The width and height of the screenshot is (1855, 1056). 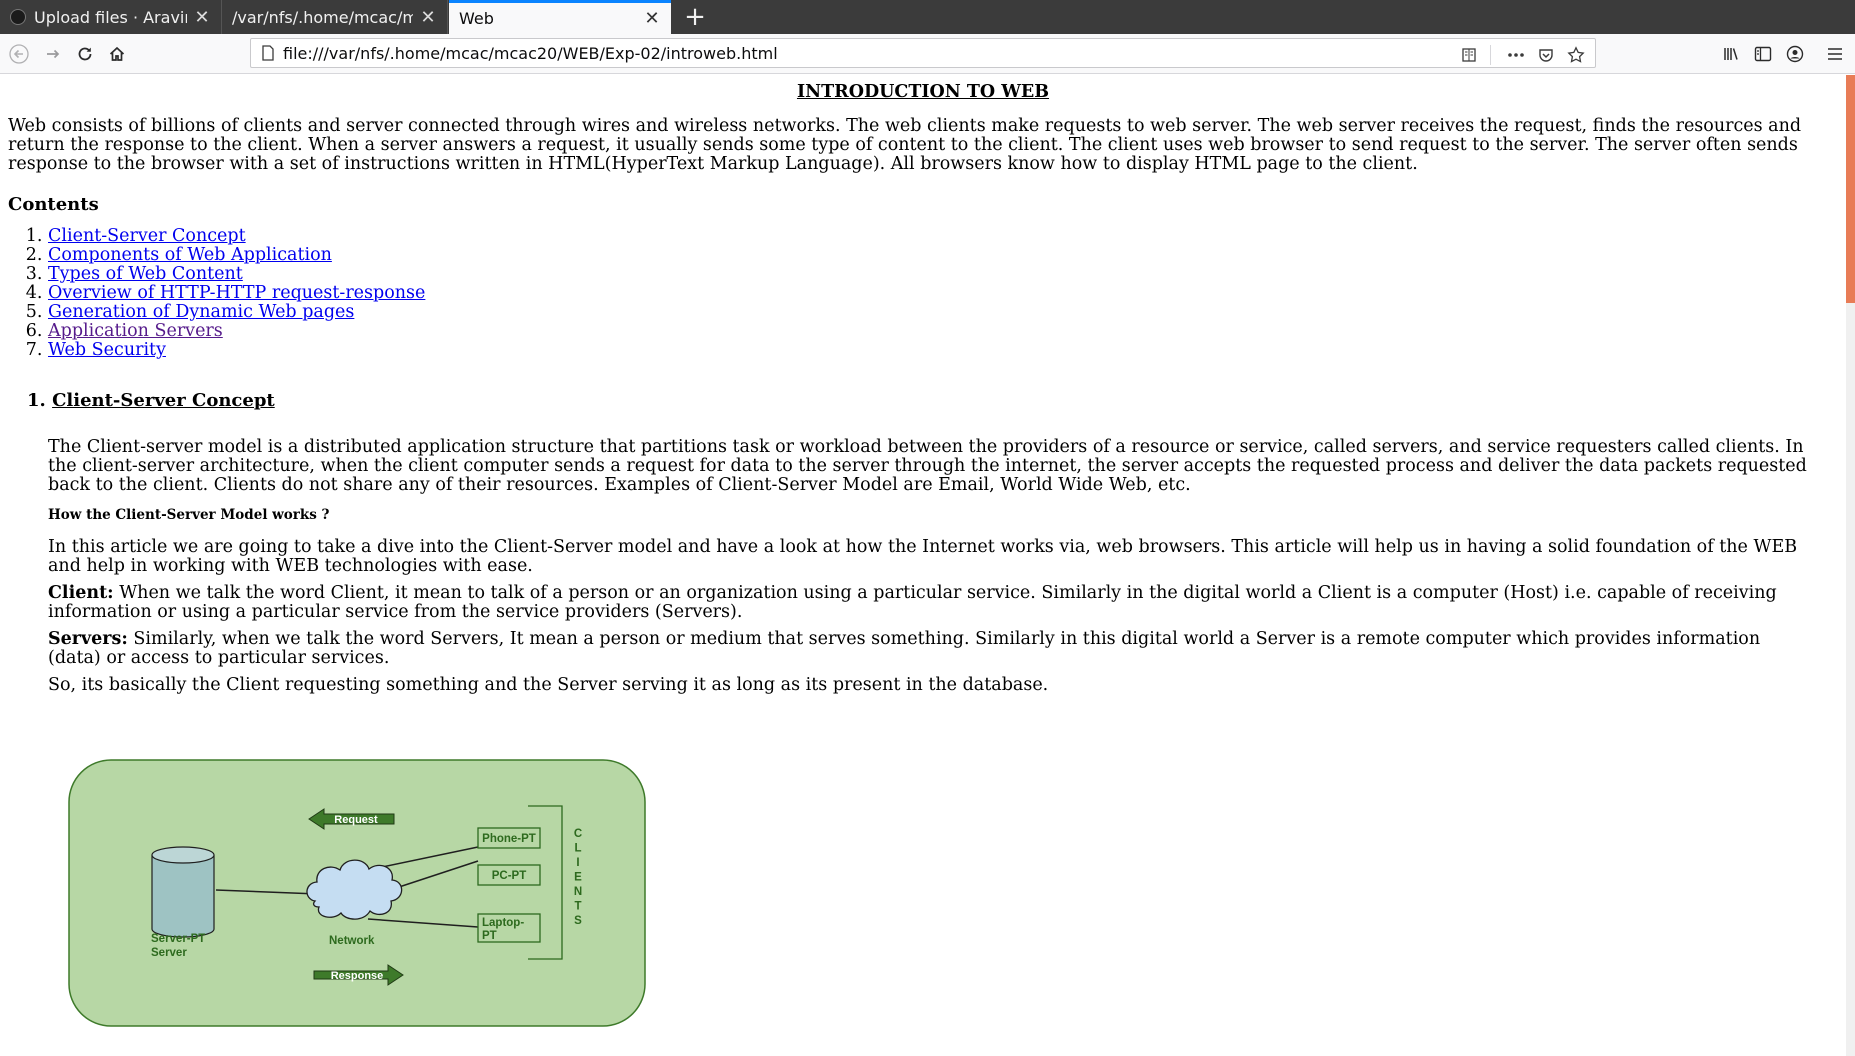 What do you see at coordinates (163, 400) in the screenshot?
I see `section-heading-text: Client-Server Concept` at bounding box center [163, 400].